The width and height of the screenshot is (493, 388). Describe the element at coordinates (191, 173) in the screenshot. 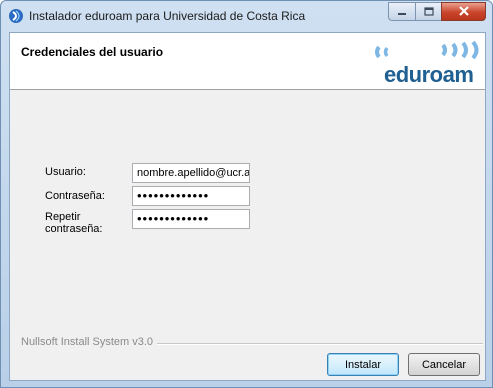

I see `username-input: nombre.apellido@ucr.a` at that location.